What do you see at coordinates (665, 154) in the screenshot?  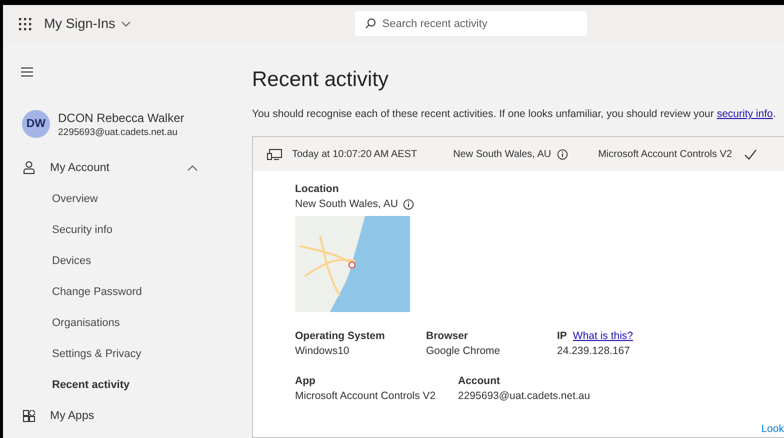 I see `activity-app: Microsoft Account Controls V2` at bounding box center [665, 154].